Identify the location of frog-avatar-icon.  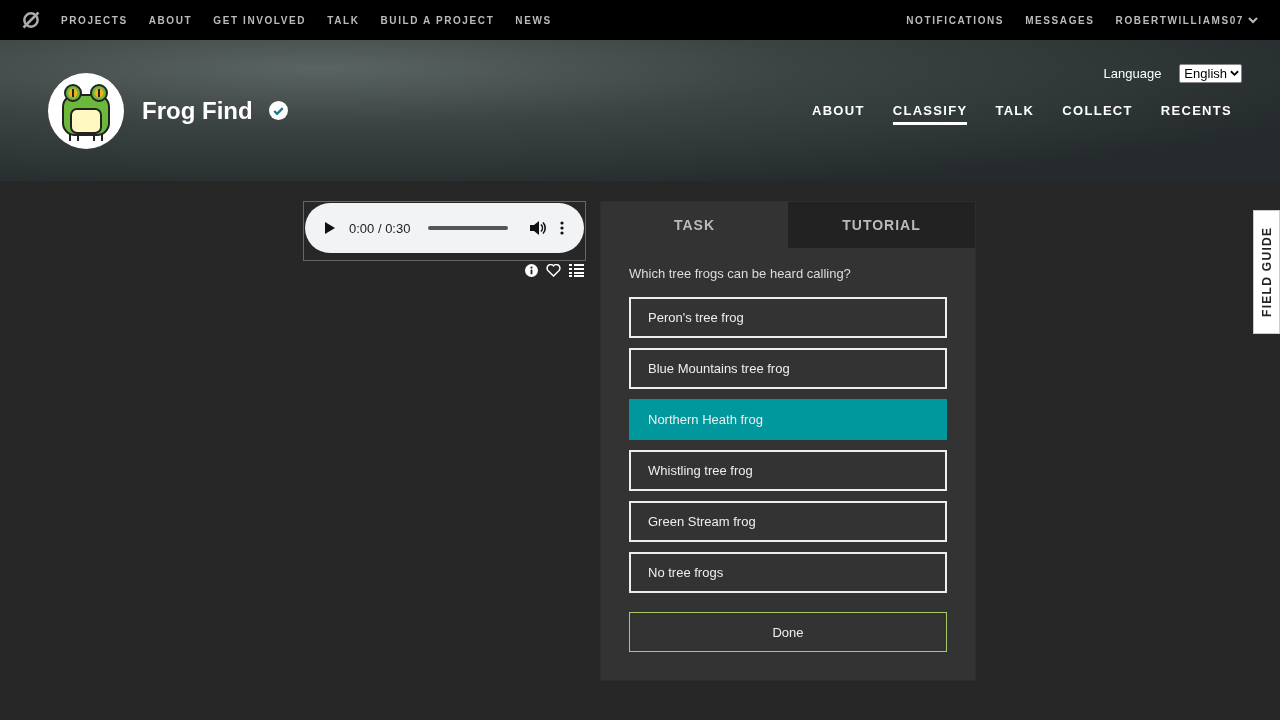
(86, 110).